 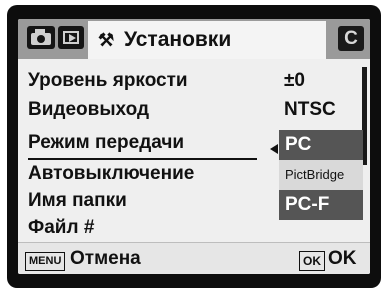 What do you see at coordinates (106, 143) in the screenshot?
I see `menu-item-transfer-mode: Режим передачи` at bounding box center [106, 143].